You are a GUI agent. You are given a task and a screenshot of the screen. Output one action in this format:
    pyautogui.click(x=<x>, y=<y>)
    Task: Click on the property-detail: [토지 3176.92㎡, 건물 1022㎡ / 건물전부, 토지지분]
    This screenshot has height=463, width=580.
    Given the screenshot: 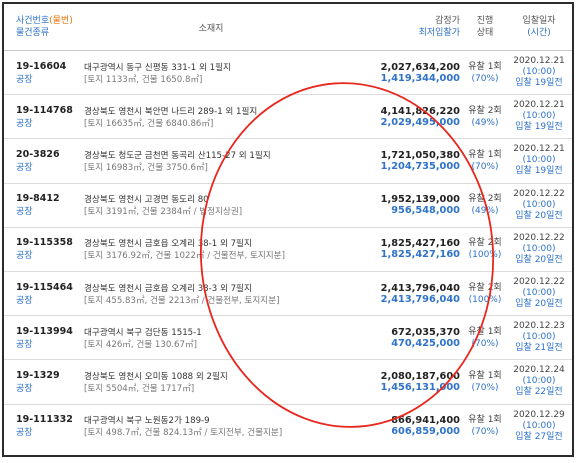 What is the action you would take?
    pyautogui.click(x=184, y=256)
    